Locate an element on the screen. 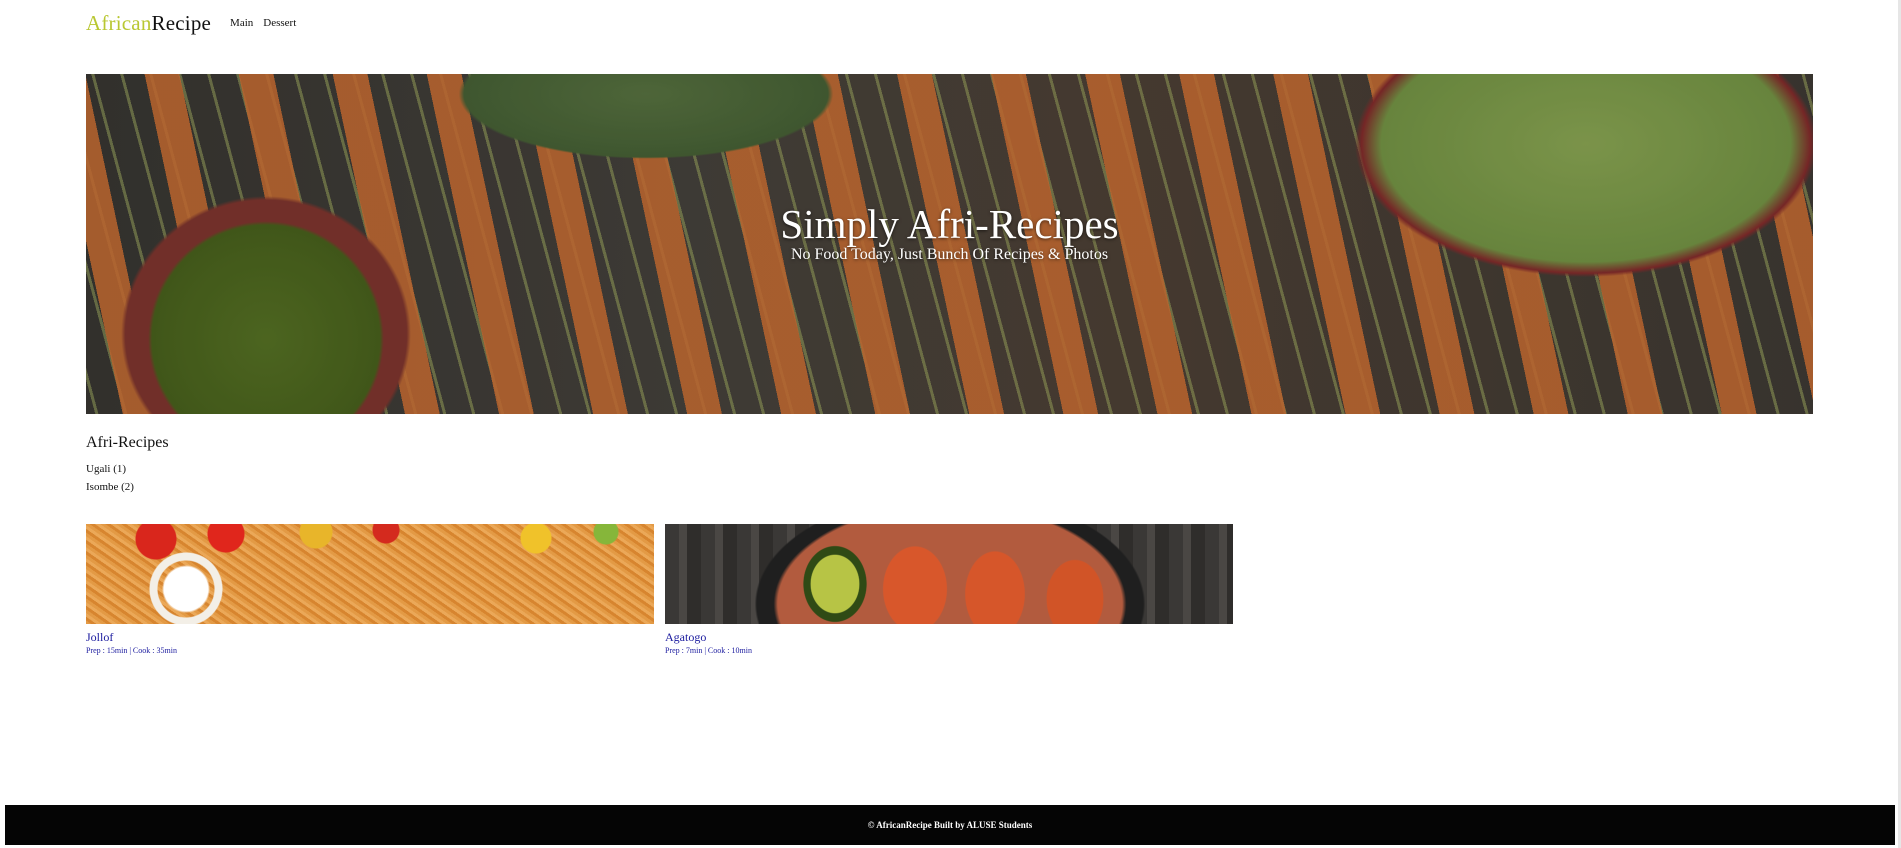 The width and height of the screenshot is (1901, 848). recipe-image-jollof is located at coordinates (370, 574).